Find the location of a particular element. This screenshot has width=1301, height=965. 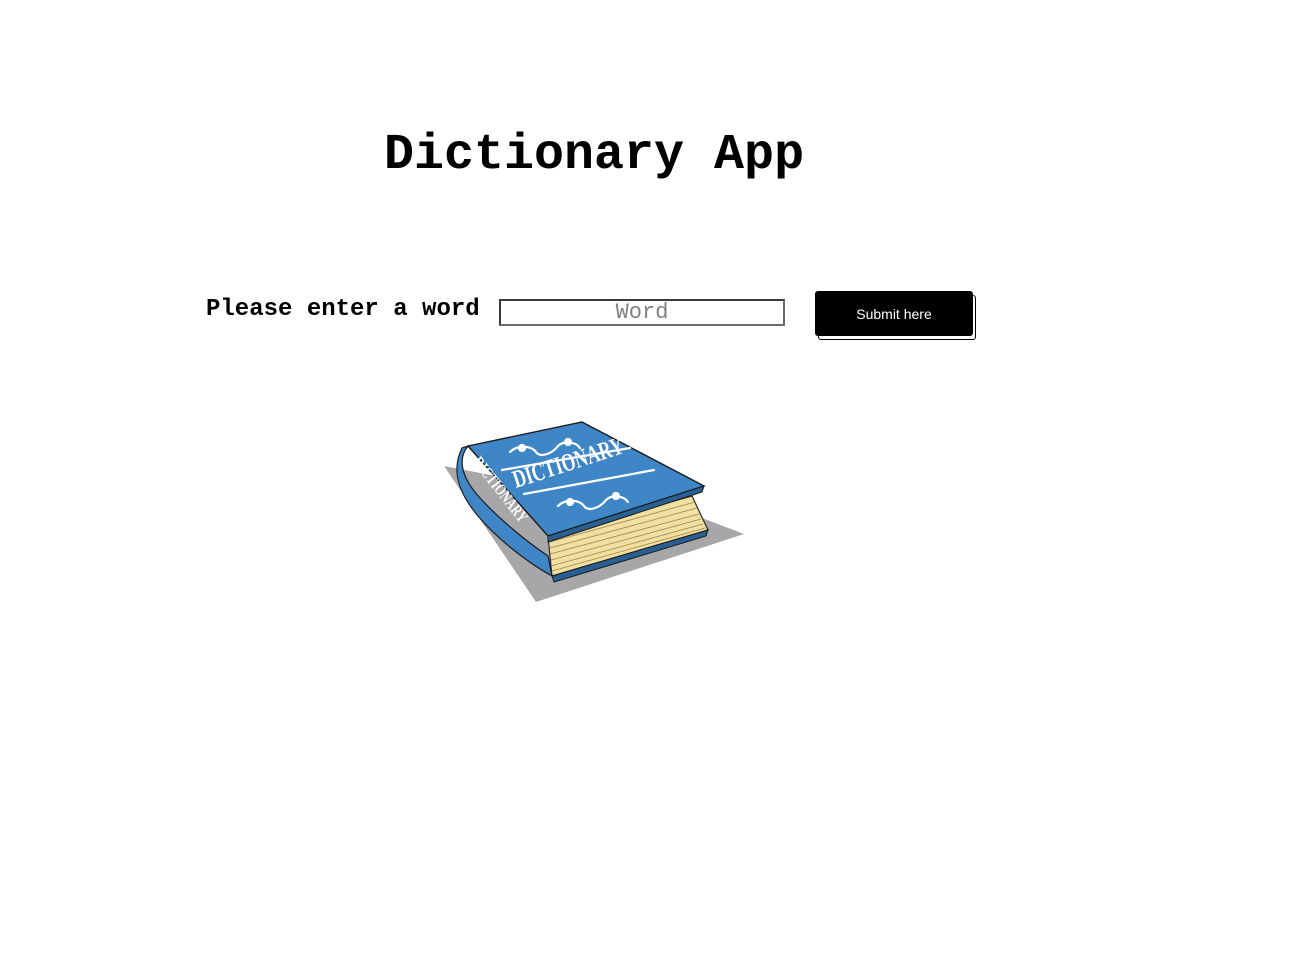

page-title: Dictionary App is located at coordinates (594, 155).